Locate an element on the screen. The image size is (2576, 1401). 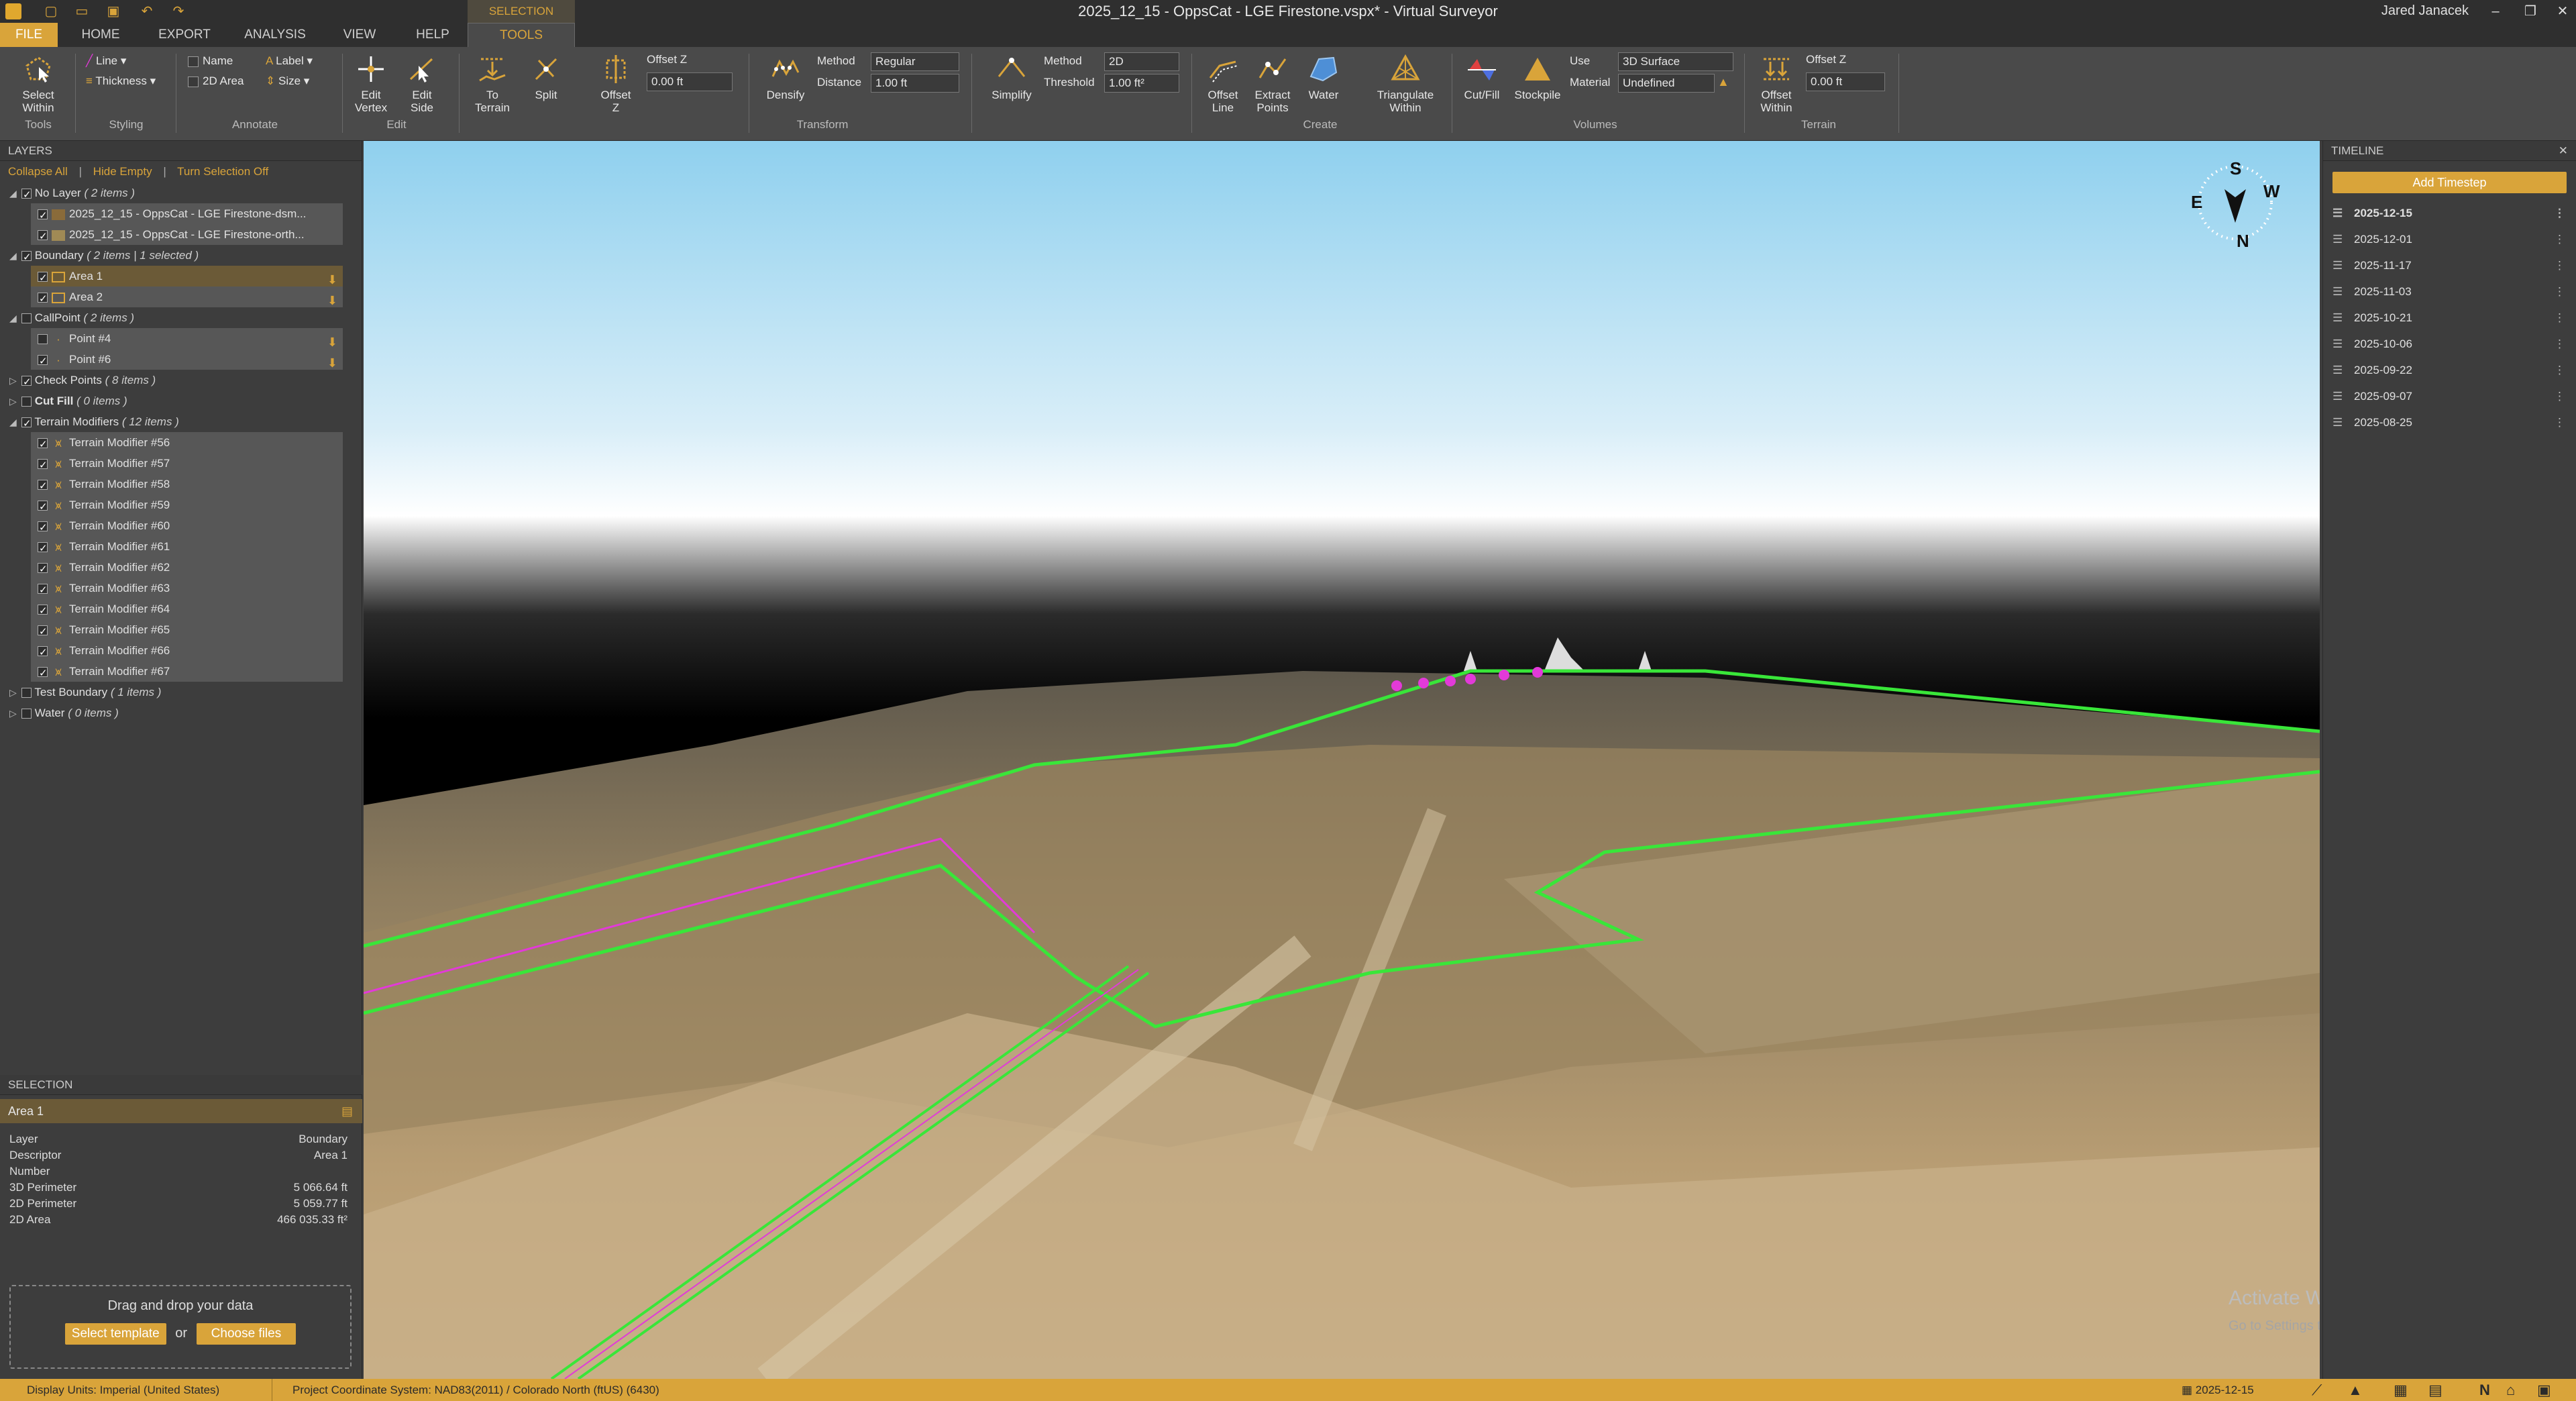
list-item: ⩙ Terrain Modifier #57 is located at coordinates (187, 464).